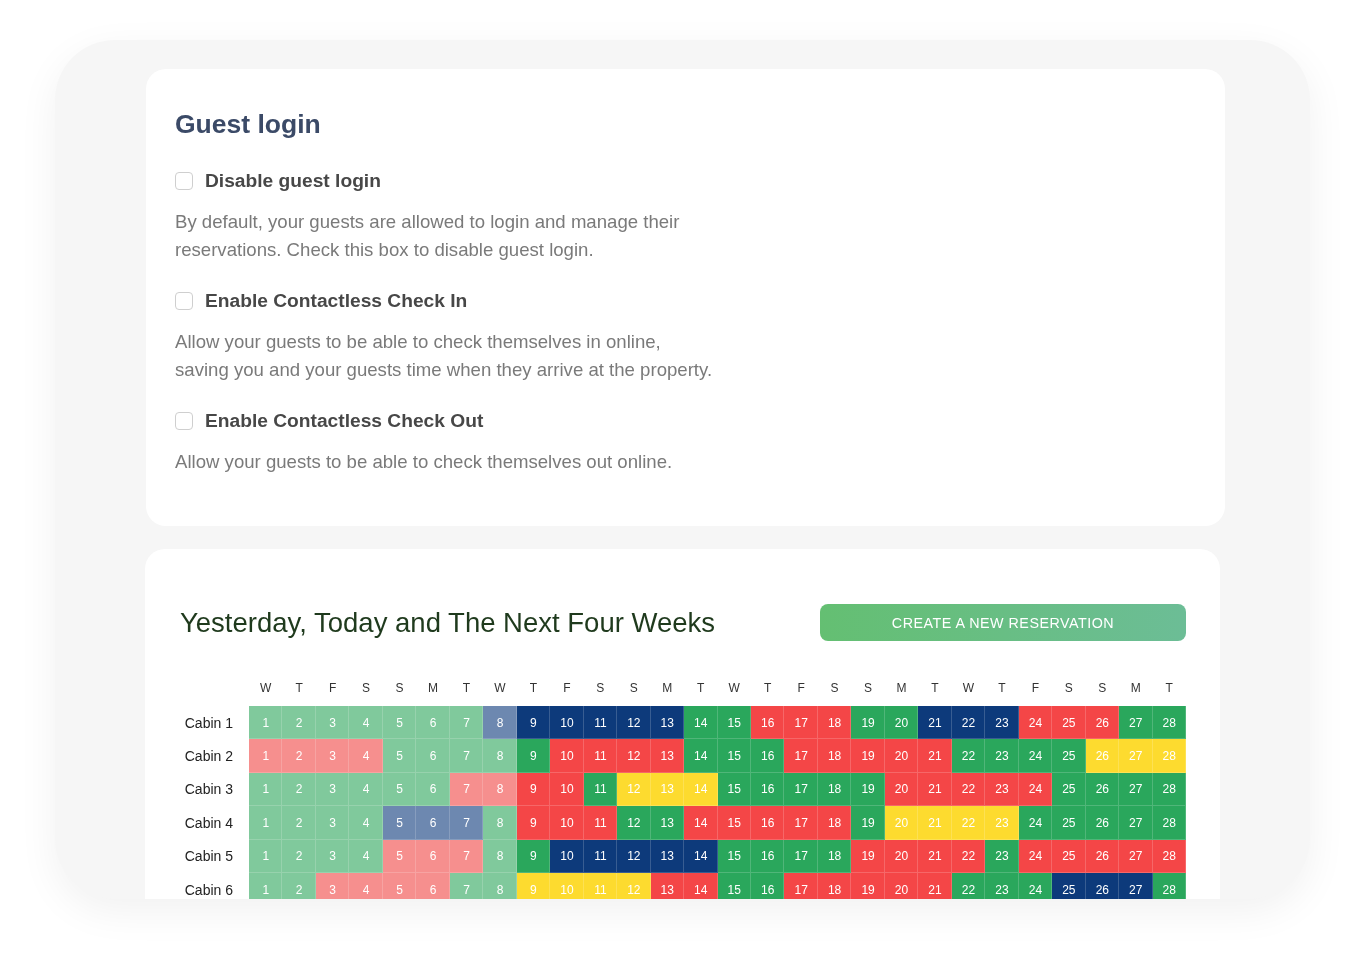 The width and height of the screenshot is (1365, 959). What do you see at coordinates (448, 622) in the screenshot?
I see `calendar-title: Yesterday, Today and The Next Four Weeks` at bounding box center [448, 622].